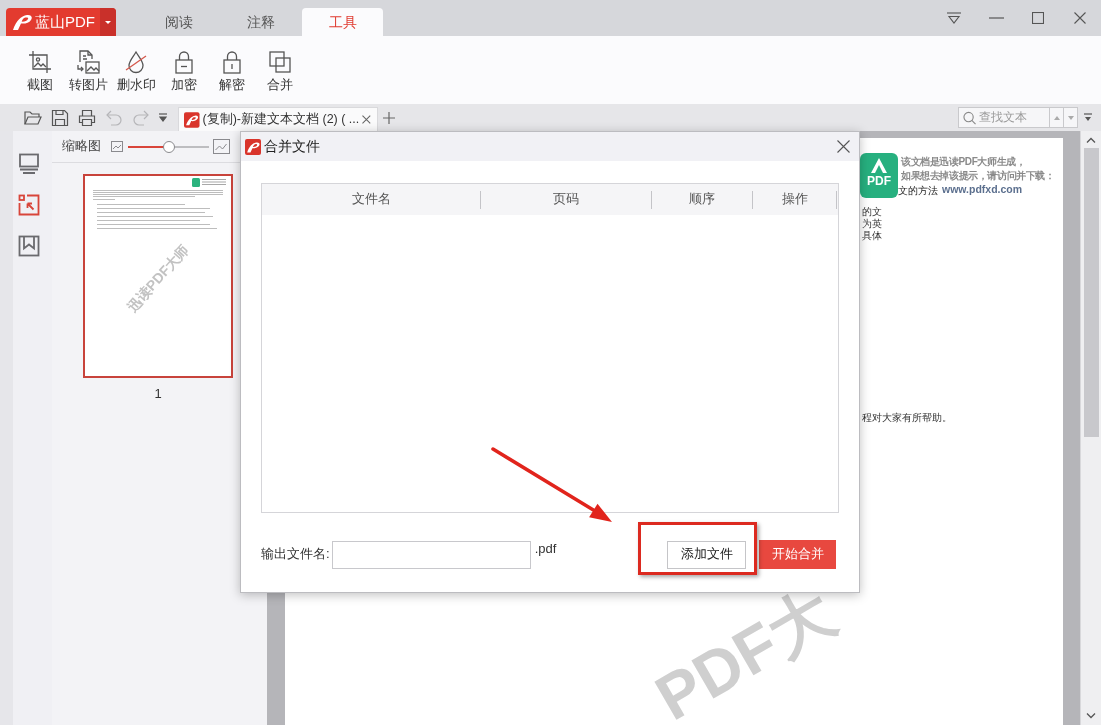  What do you see at coordinates (221, 146) in the screenshot?
I see `large-image-icon` at bounding box center [221, 146].